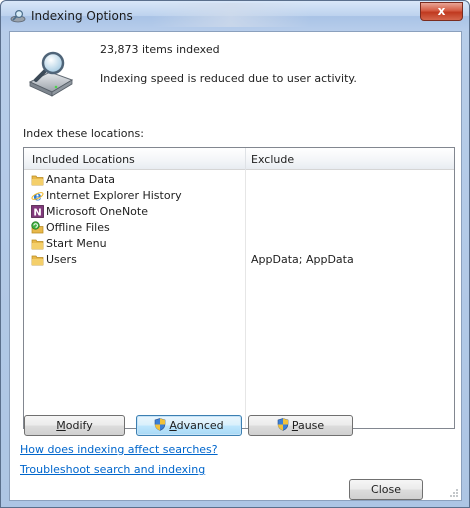 The height and width of the screenshot is (508, 470). I want to click on pause-button: Pause, so click(300, 425).